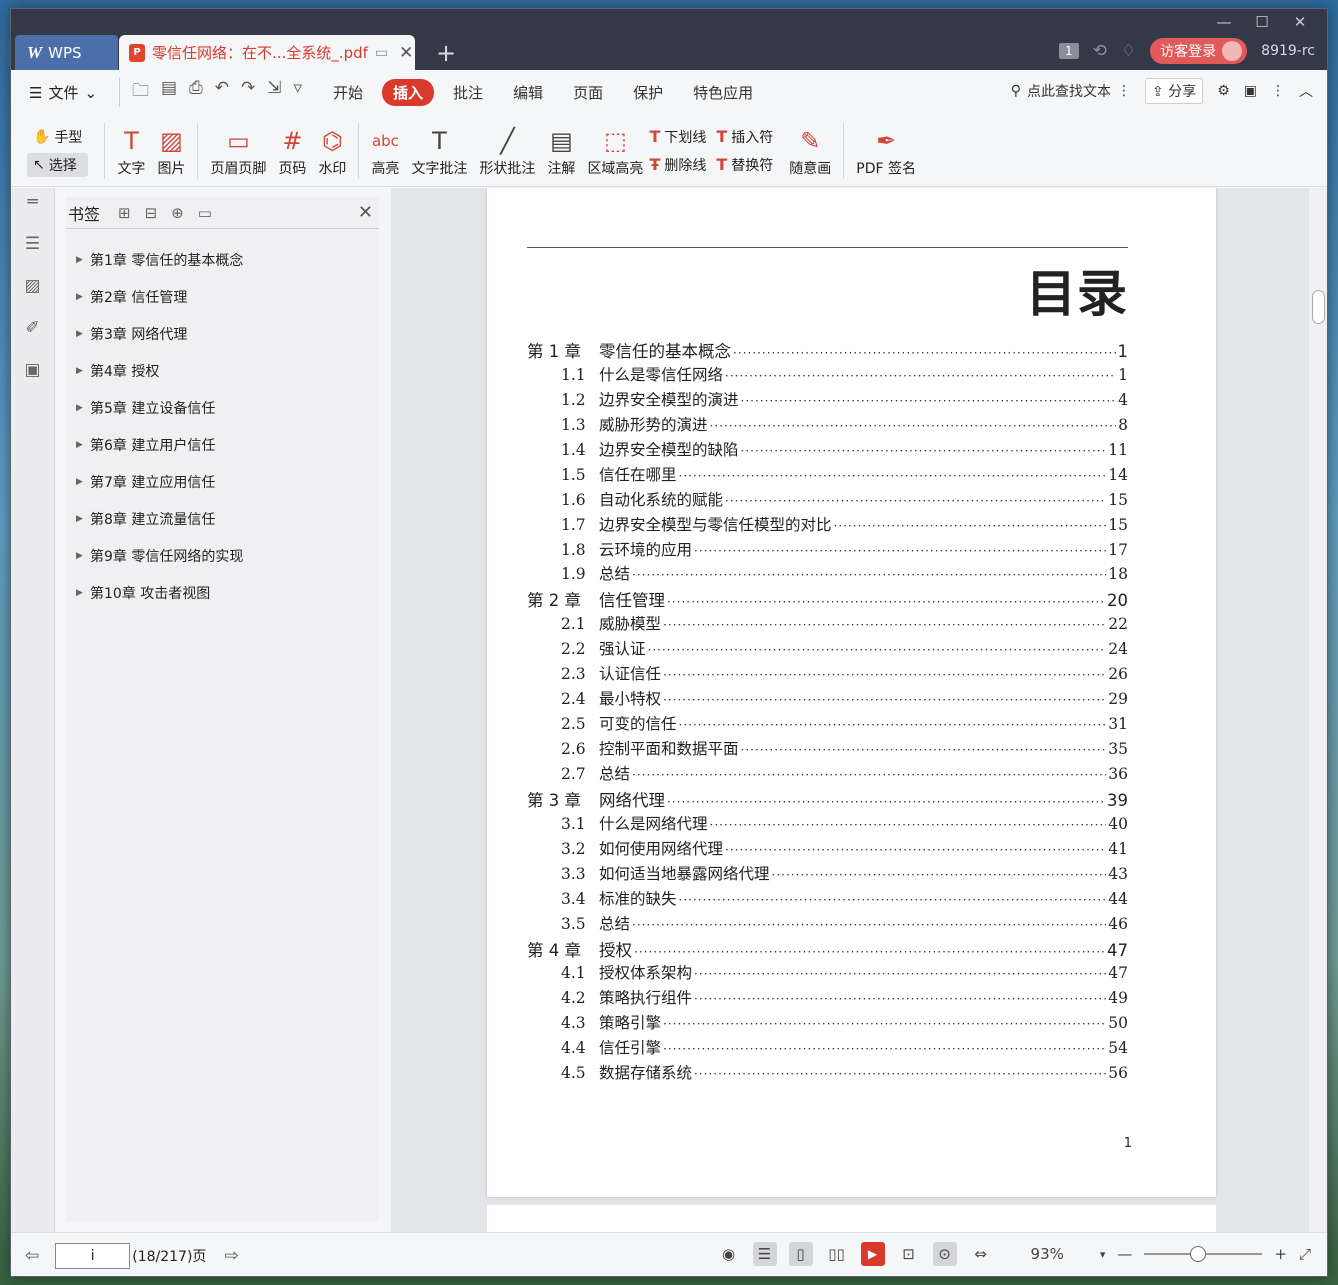  I want to click on bookmark-item: ▶ 第8章 建立流量信任, so click(222, 518).